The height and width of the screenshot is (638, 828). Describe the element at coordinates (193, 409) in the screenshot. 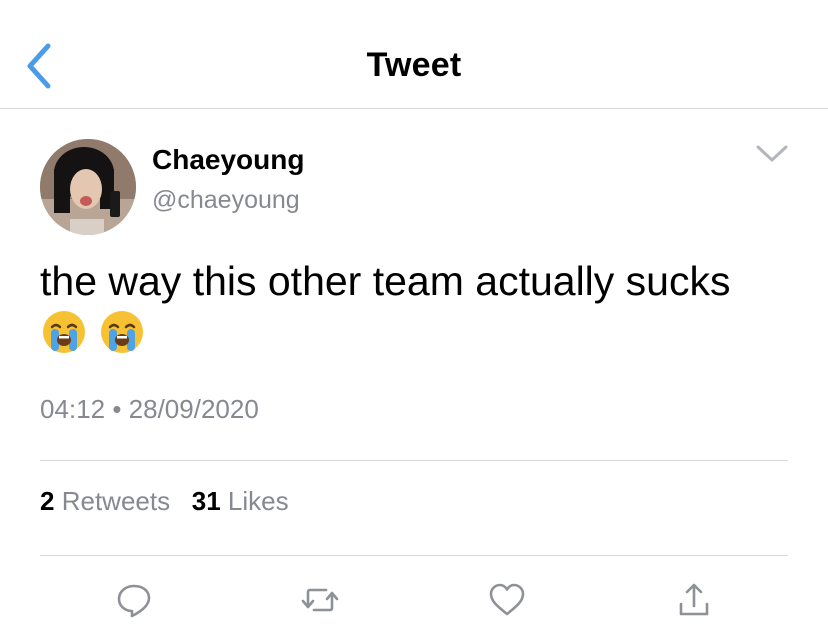

I see `tweet-date: 28/09/2020` at that location.